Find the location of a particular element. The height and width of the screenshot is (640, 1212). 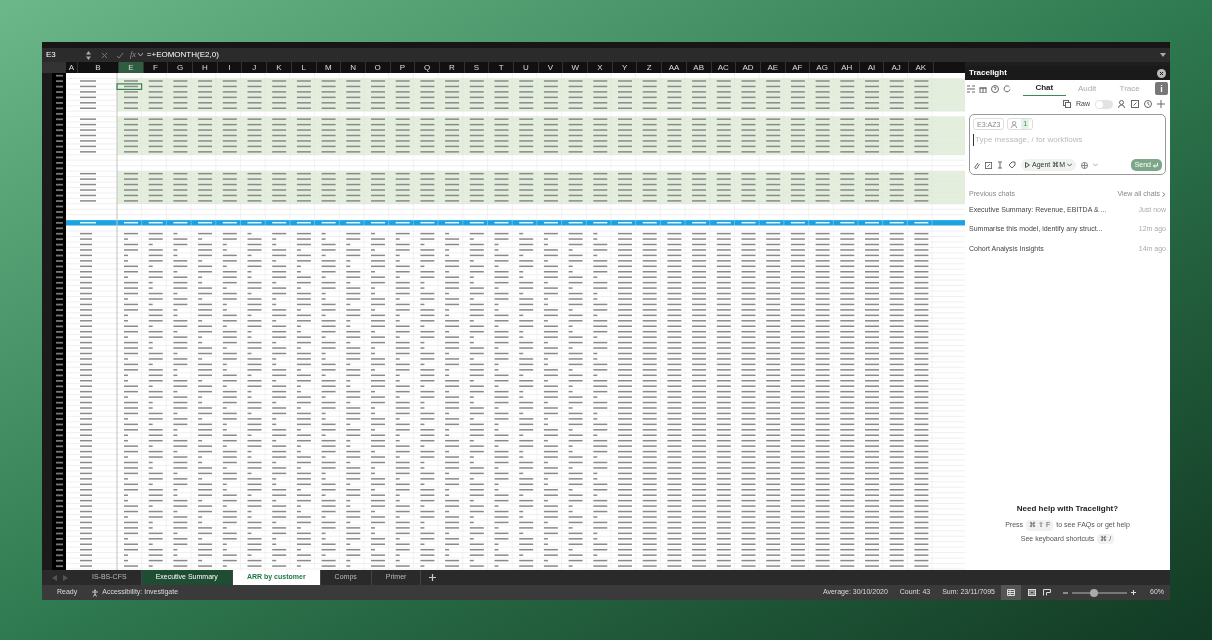

page-layout-icon is located at coordinates (1032, 592).